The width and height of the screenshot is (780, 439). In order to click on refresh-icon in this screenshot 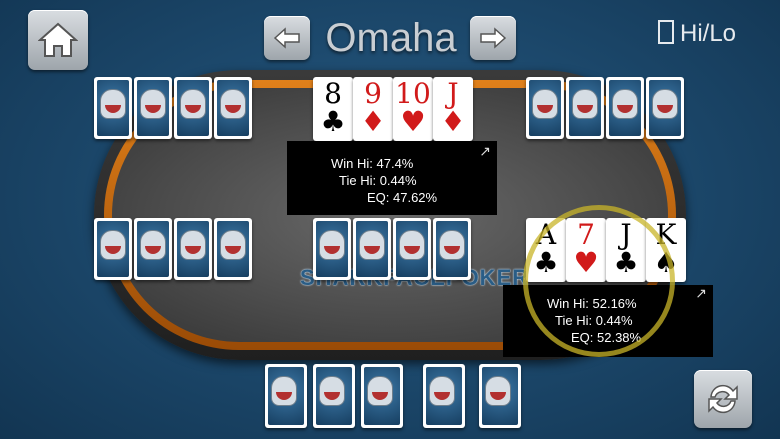, I will do `click(723, 399)`.